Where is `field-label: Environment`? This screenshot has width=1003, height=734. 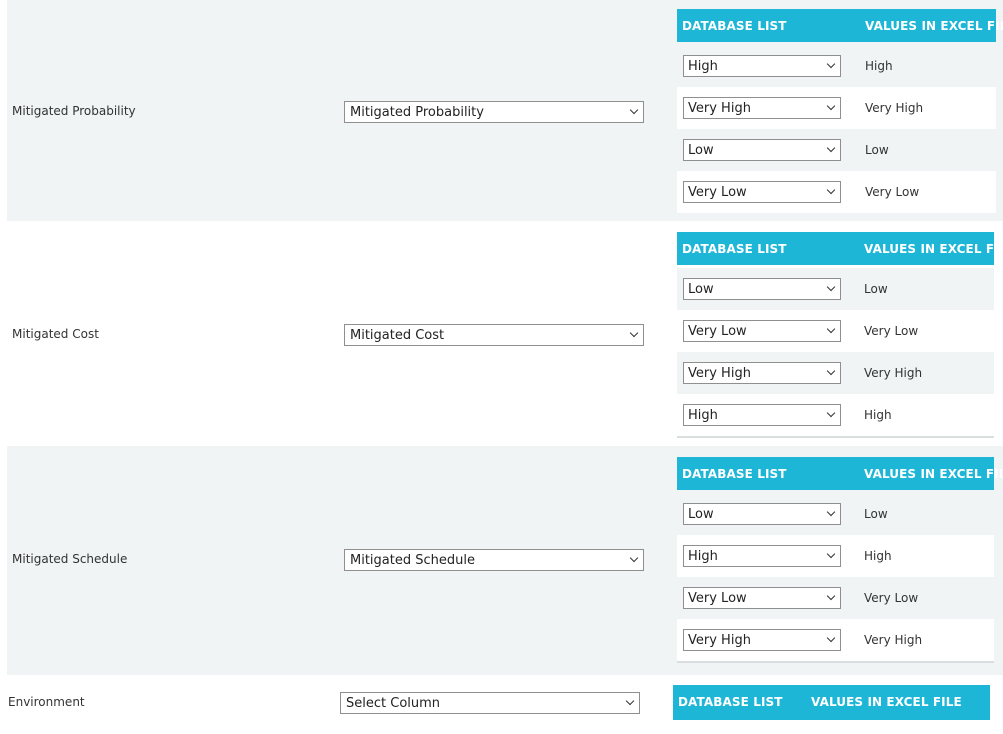
field-label: Environment is located at coordinates (46, 702).